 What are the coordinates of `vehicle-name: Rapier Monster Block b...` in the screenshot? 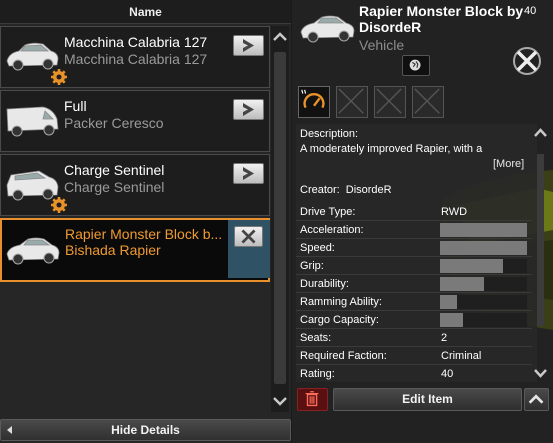 It's located at (144, 234).